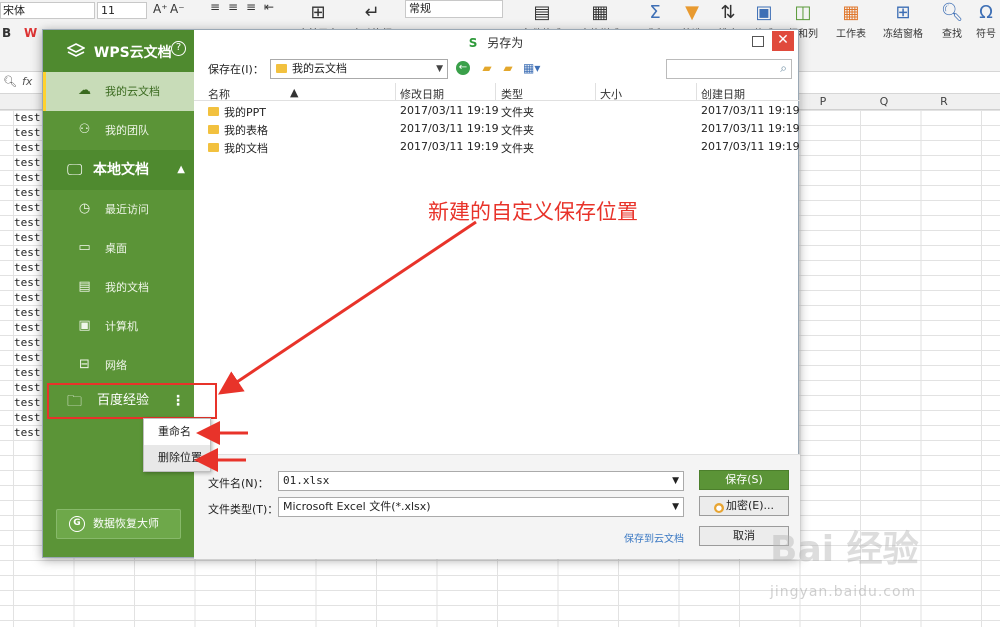 This screenshot has height=627, width=1000. What do you see at coordinates (215, 7) in the screenshot?
I see `align-top-icon: ≡` at bounding box center [215, 7].